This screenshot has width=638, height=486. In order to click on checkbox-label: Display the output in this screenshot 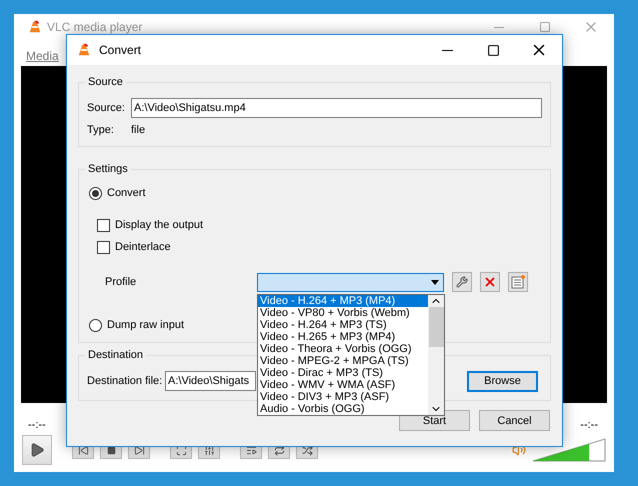, I will do `click(159, 225)`.